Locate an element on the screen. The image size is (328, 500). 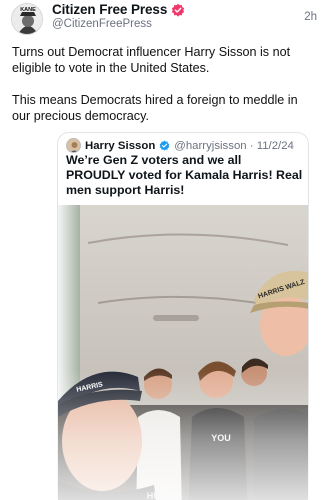
author-name-row: Citizen Free Press is located at coordinates (118, 9).